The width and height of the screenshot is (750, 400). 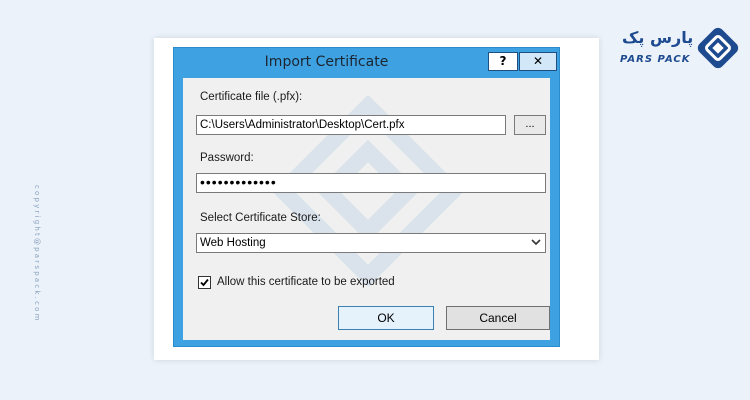 What do you see at coordinates (536, 242) in the screenshot?
I see `chevron-down-icon` at bounding box center [536, 242].